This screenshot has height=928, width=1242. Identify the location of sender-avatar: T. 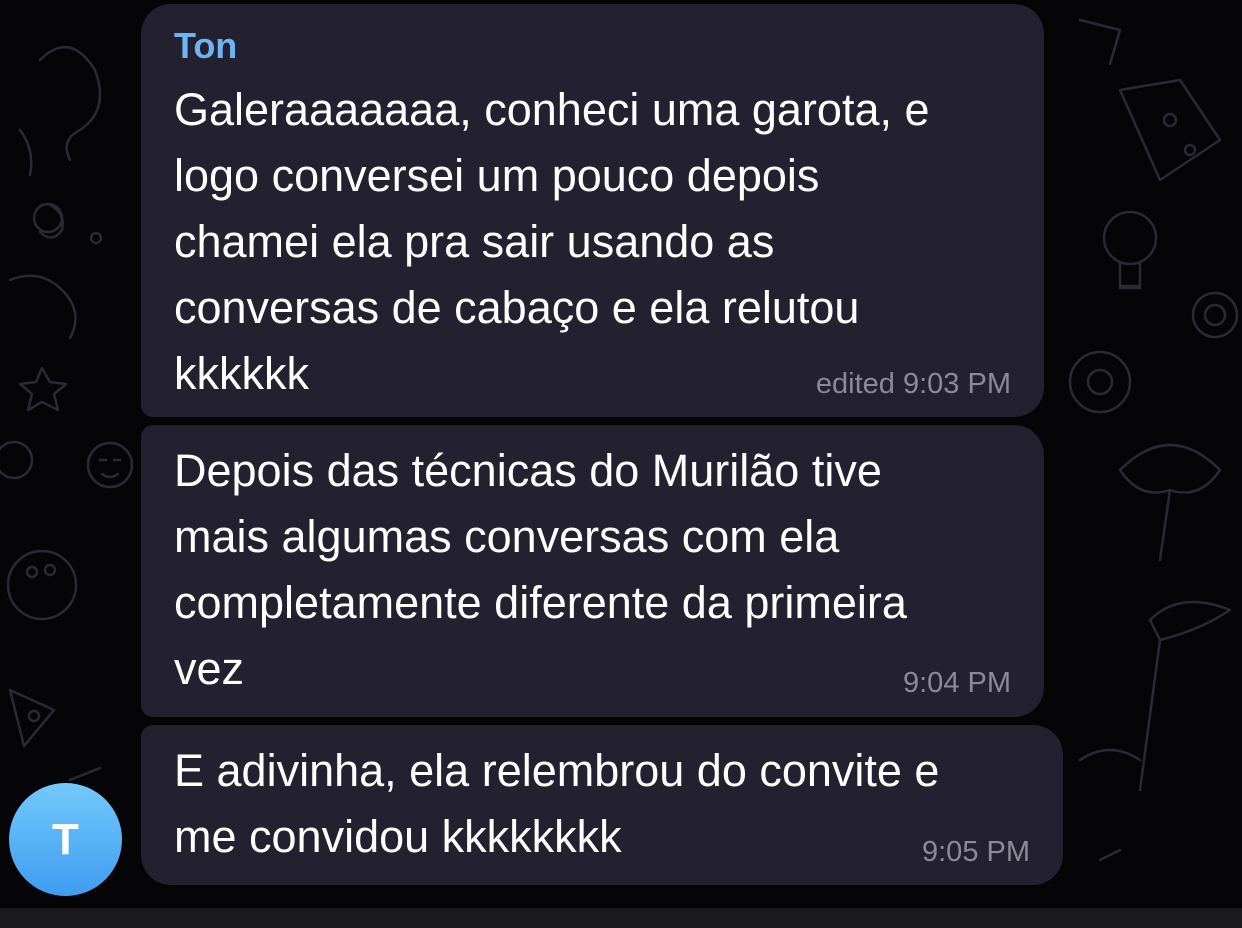
(65, 839).